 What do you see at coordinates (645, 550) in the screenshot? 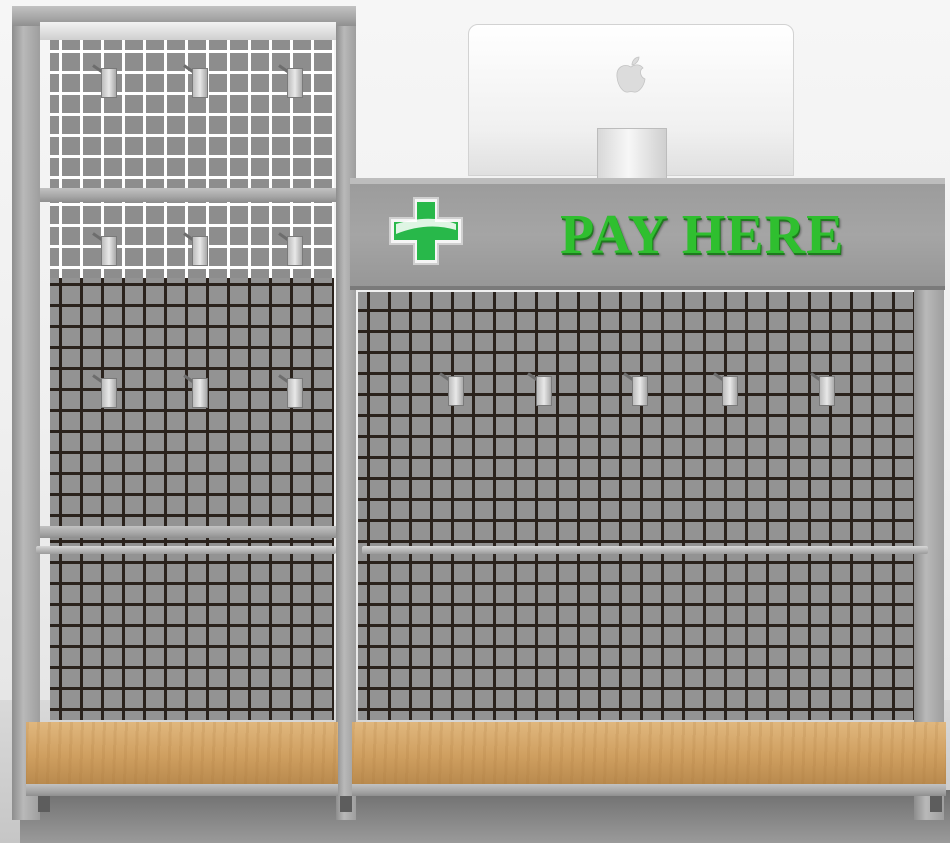
I see `hanging-rail-right` at bounding box center [645, 550].